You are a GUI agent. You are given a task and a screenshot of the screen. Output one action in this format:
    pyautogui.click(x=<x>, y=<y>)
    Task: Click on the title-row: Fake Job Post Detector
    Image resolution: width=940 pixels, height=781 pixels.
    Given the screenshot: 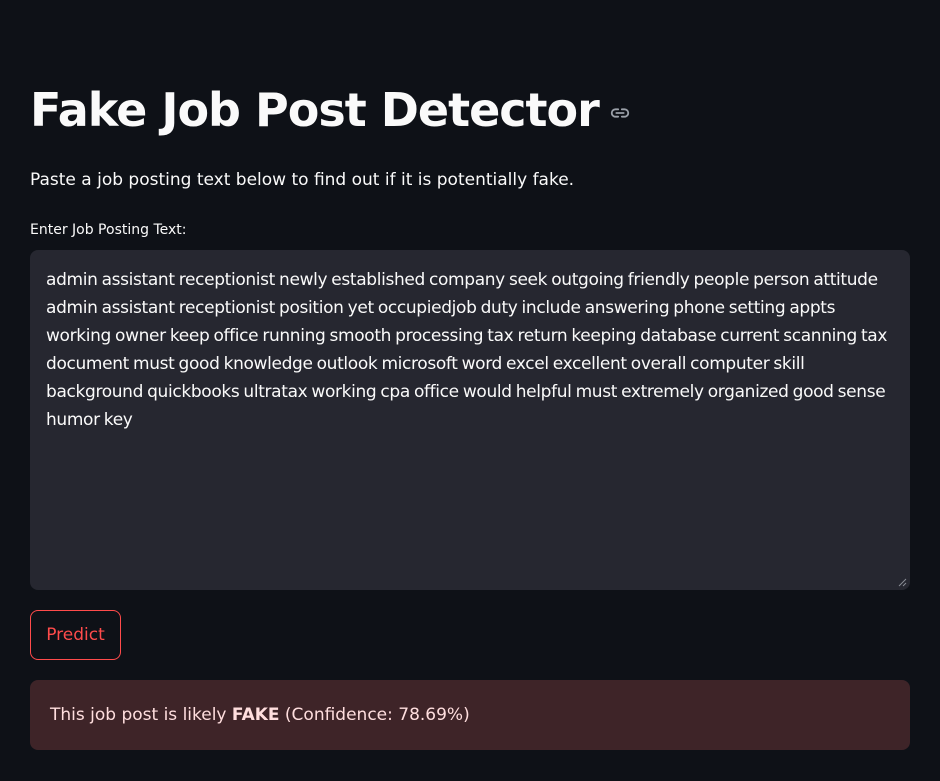 What is the action you would take?
    pyautogui.click(x=330, y=110)
    